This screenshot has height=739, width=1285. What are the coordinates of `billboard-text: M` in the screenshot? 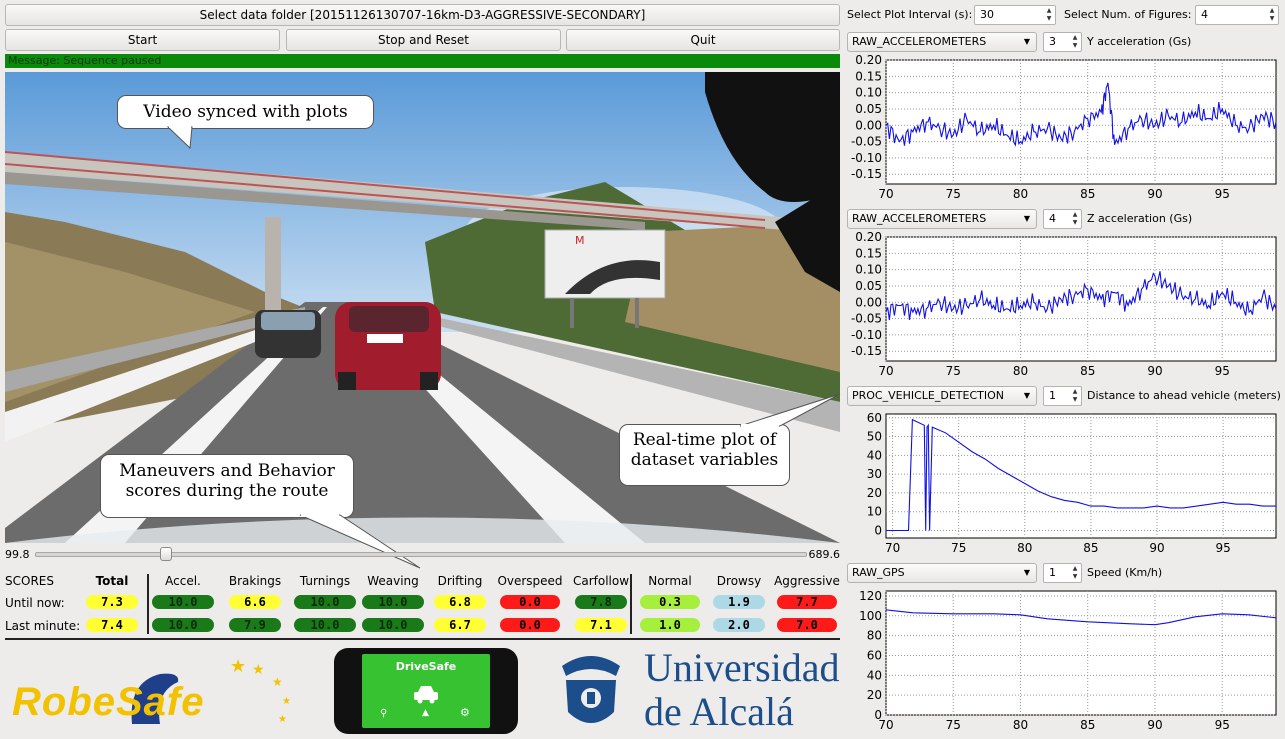 It's located at (580, 240).